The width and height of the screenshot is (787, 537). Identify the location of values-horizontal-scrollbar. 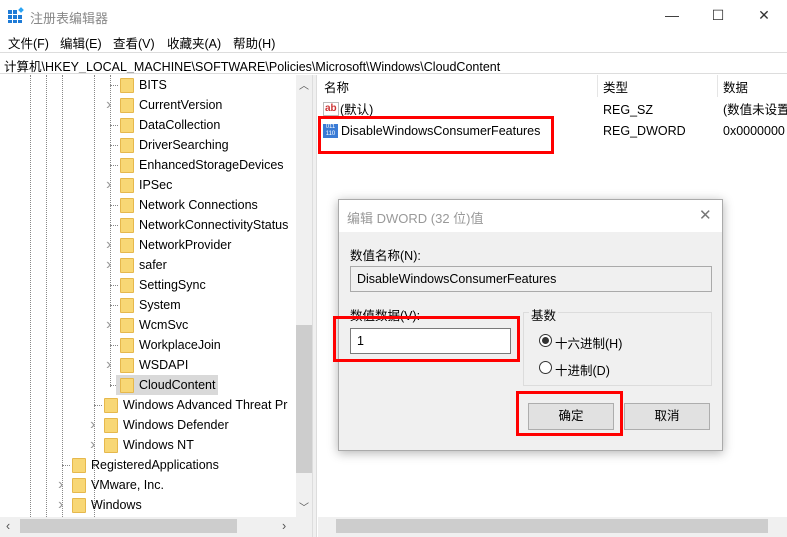
(552, 527).